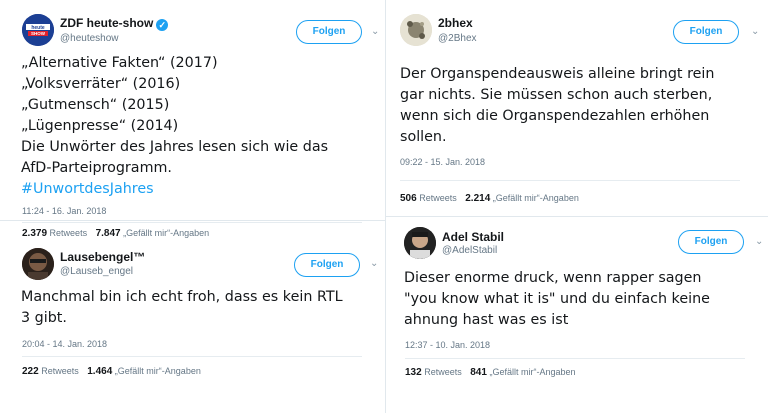 Image resolution: width=768 pixels, height=413 pixels. What do you see at coordinates (477, 198) in the screenshot?
I see `like-count: 2.214` at bounding box center [477, 198].